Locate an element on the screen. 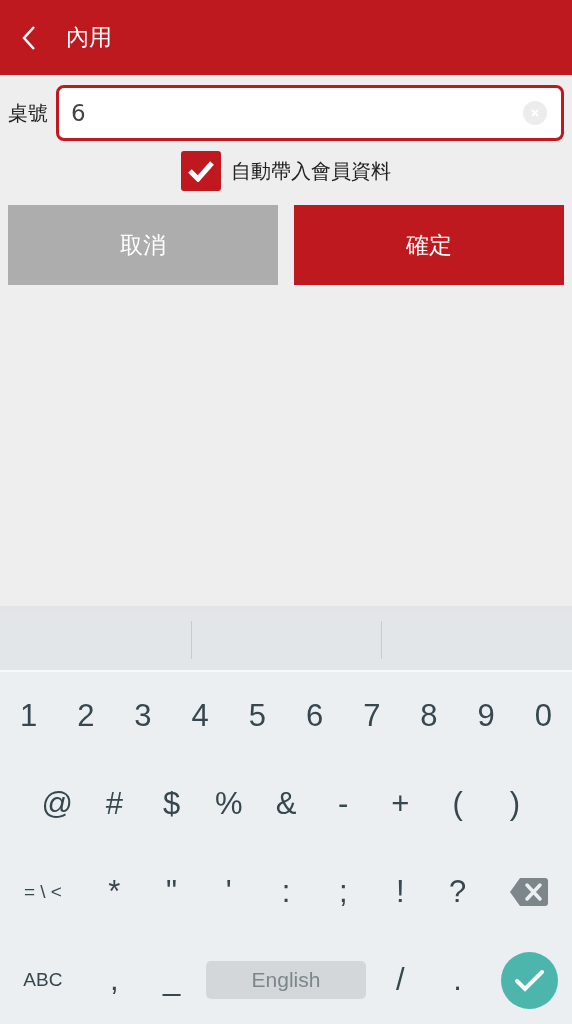 The height and width of the screenshot is (1024, 572). keyboard-key: . is located at coordinates (458, 980).